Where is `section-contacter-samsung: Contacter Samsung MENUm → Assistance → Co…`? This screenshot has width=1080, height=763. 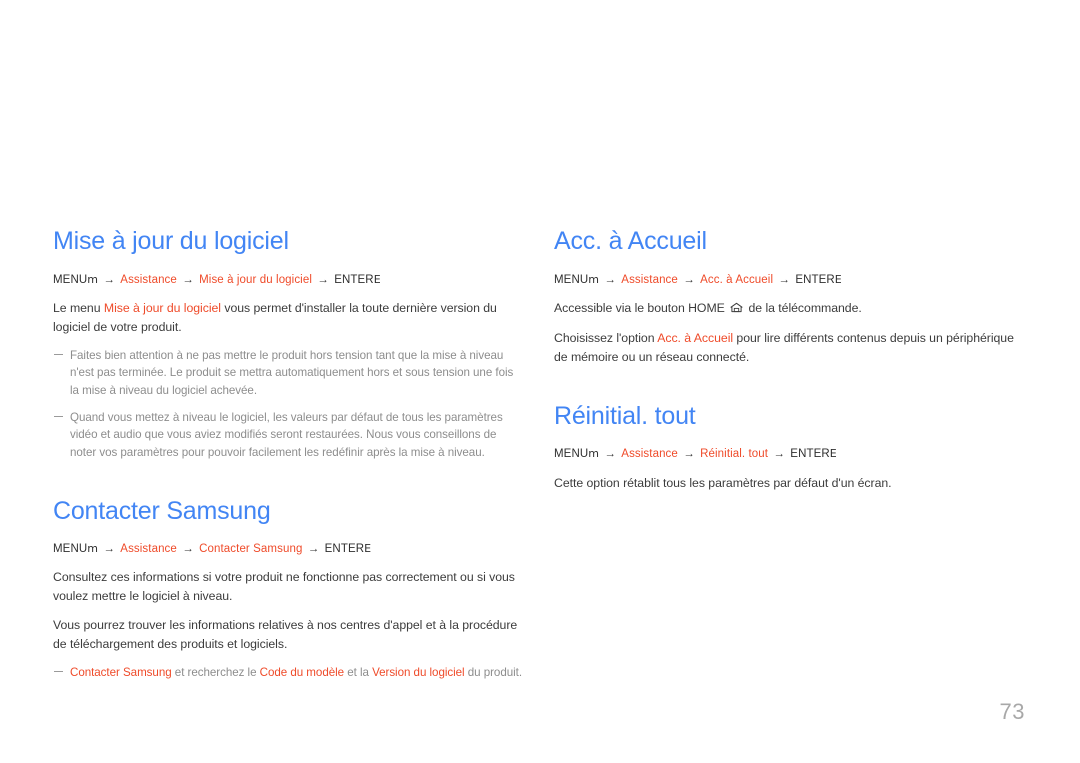
section-contacter-samsung: Contacter Samsung MENUm → Assistance → Co… is located at coordinates (288, 589).